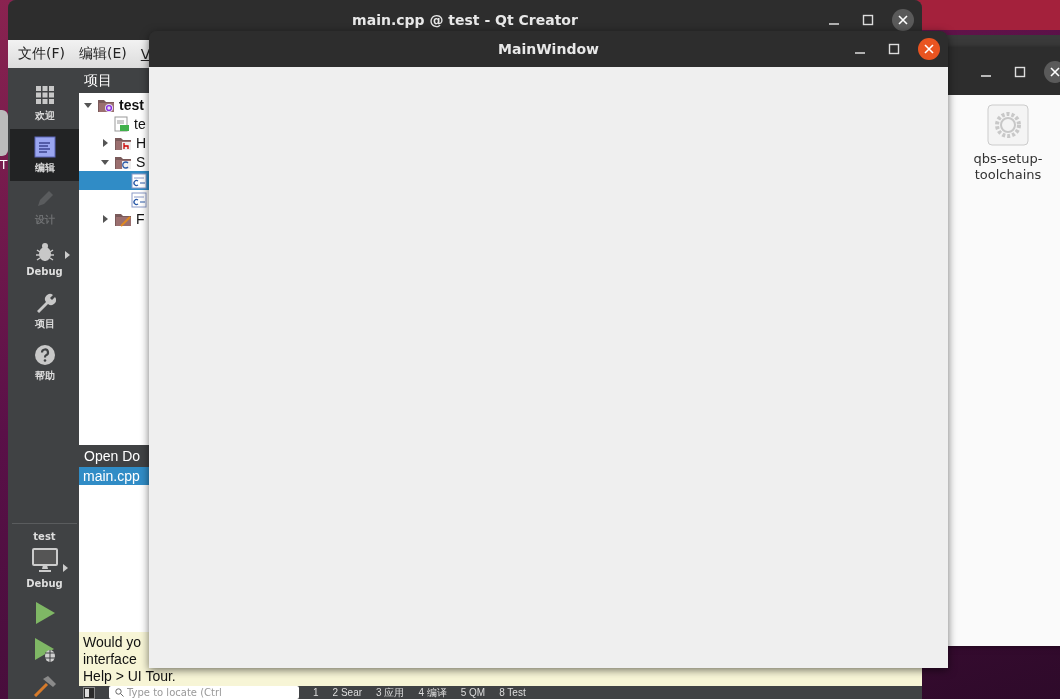  What do you see at coordinates (44, 613) in the screenshot?
I see `run-icon` at bounding box center [44, 613].